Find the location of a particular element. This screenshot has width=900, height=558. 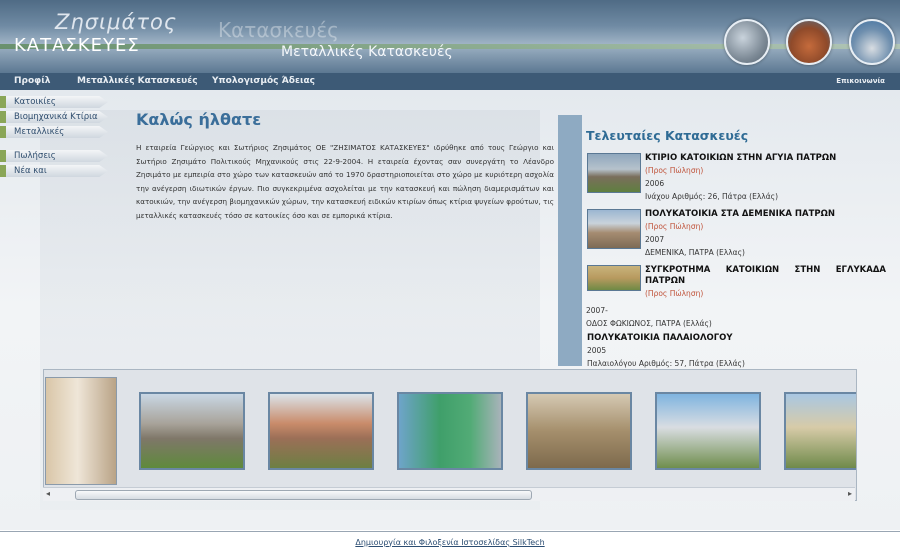

gallery-scrollbar: ◂ ▸ is located at coordinates (449, 494).